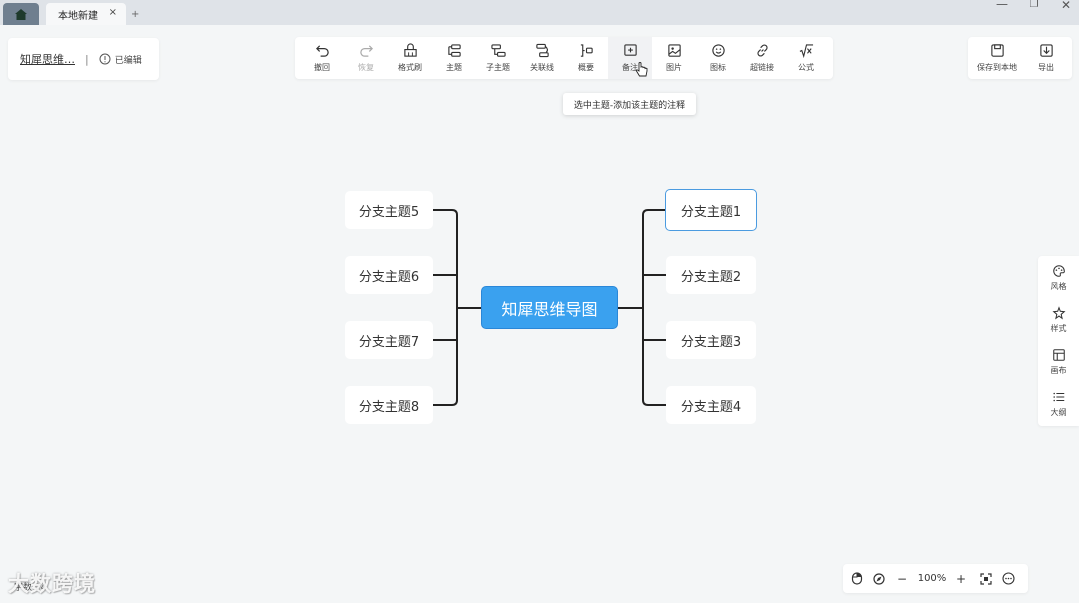 The width and height of the screenshot is (1079, 603). I want to click on home-icon, so click(21, 14).